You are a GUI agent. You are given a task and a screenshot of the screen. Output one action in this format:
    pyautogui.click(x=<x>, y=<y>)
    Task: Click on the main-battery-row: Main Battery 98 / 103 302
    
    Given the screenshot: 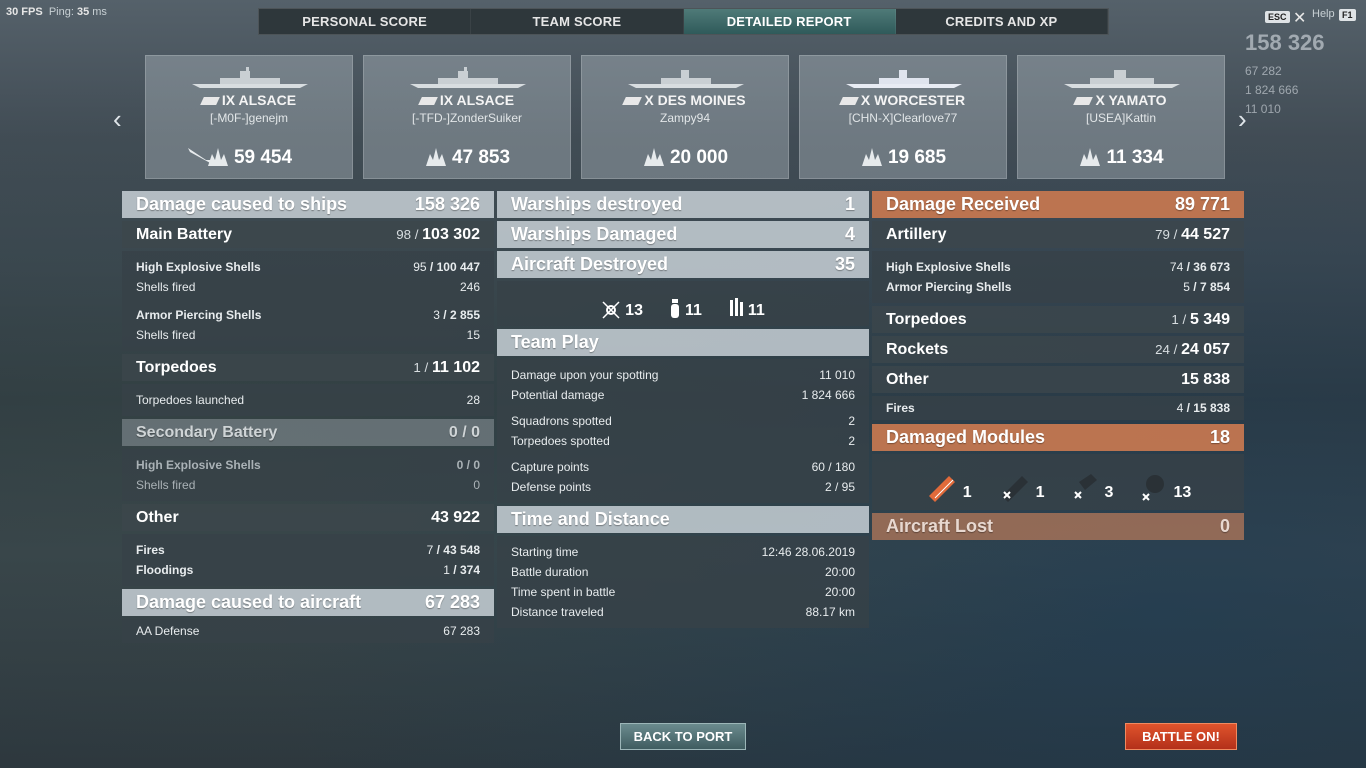 What is the action you would take?
    pyautogui.click(x=308, y=234)
    